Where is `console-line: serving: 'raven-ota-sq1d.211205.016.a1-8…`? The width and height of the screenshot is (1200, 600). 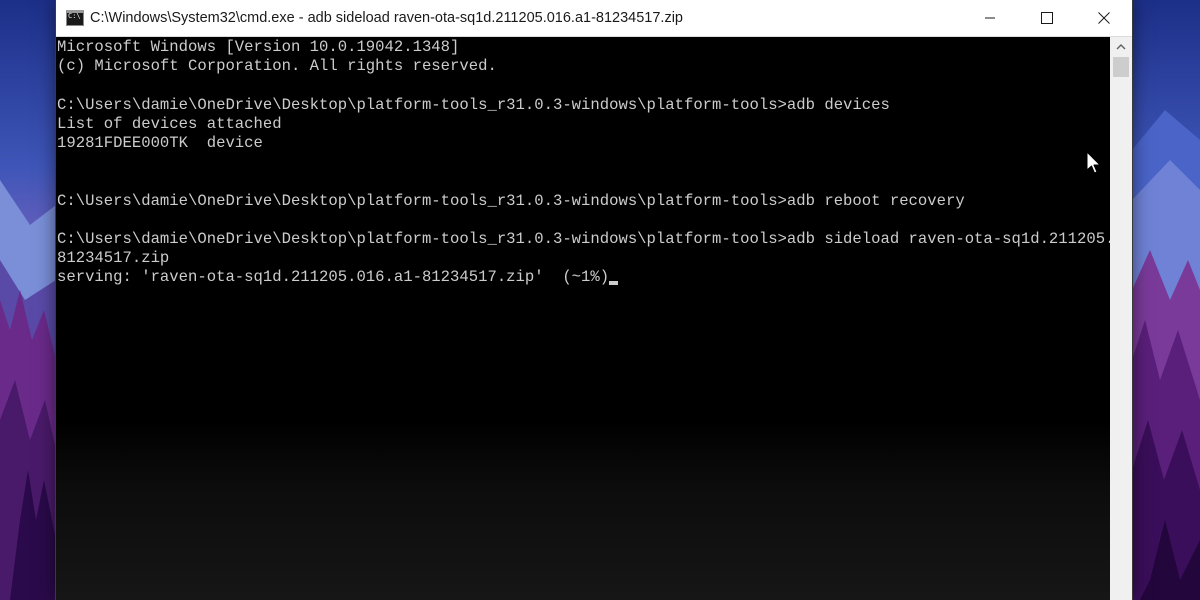
console-line: serving: 'raven-ota-sq1d.211205.016.a1-8… is located at coordinates (333, 277).